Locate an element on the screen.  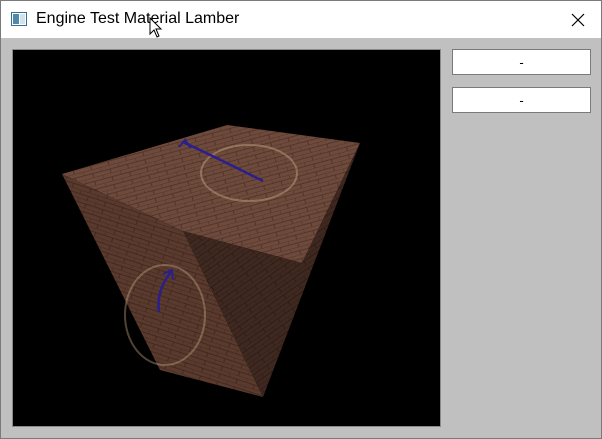
close-icon is located at coordinates (578, 19).